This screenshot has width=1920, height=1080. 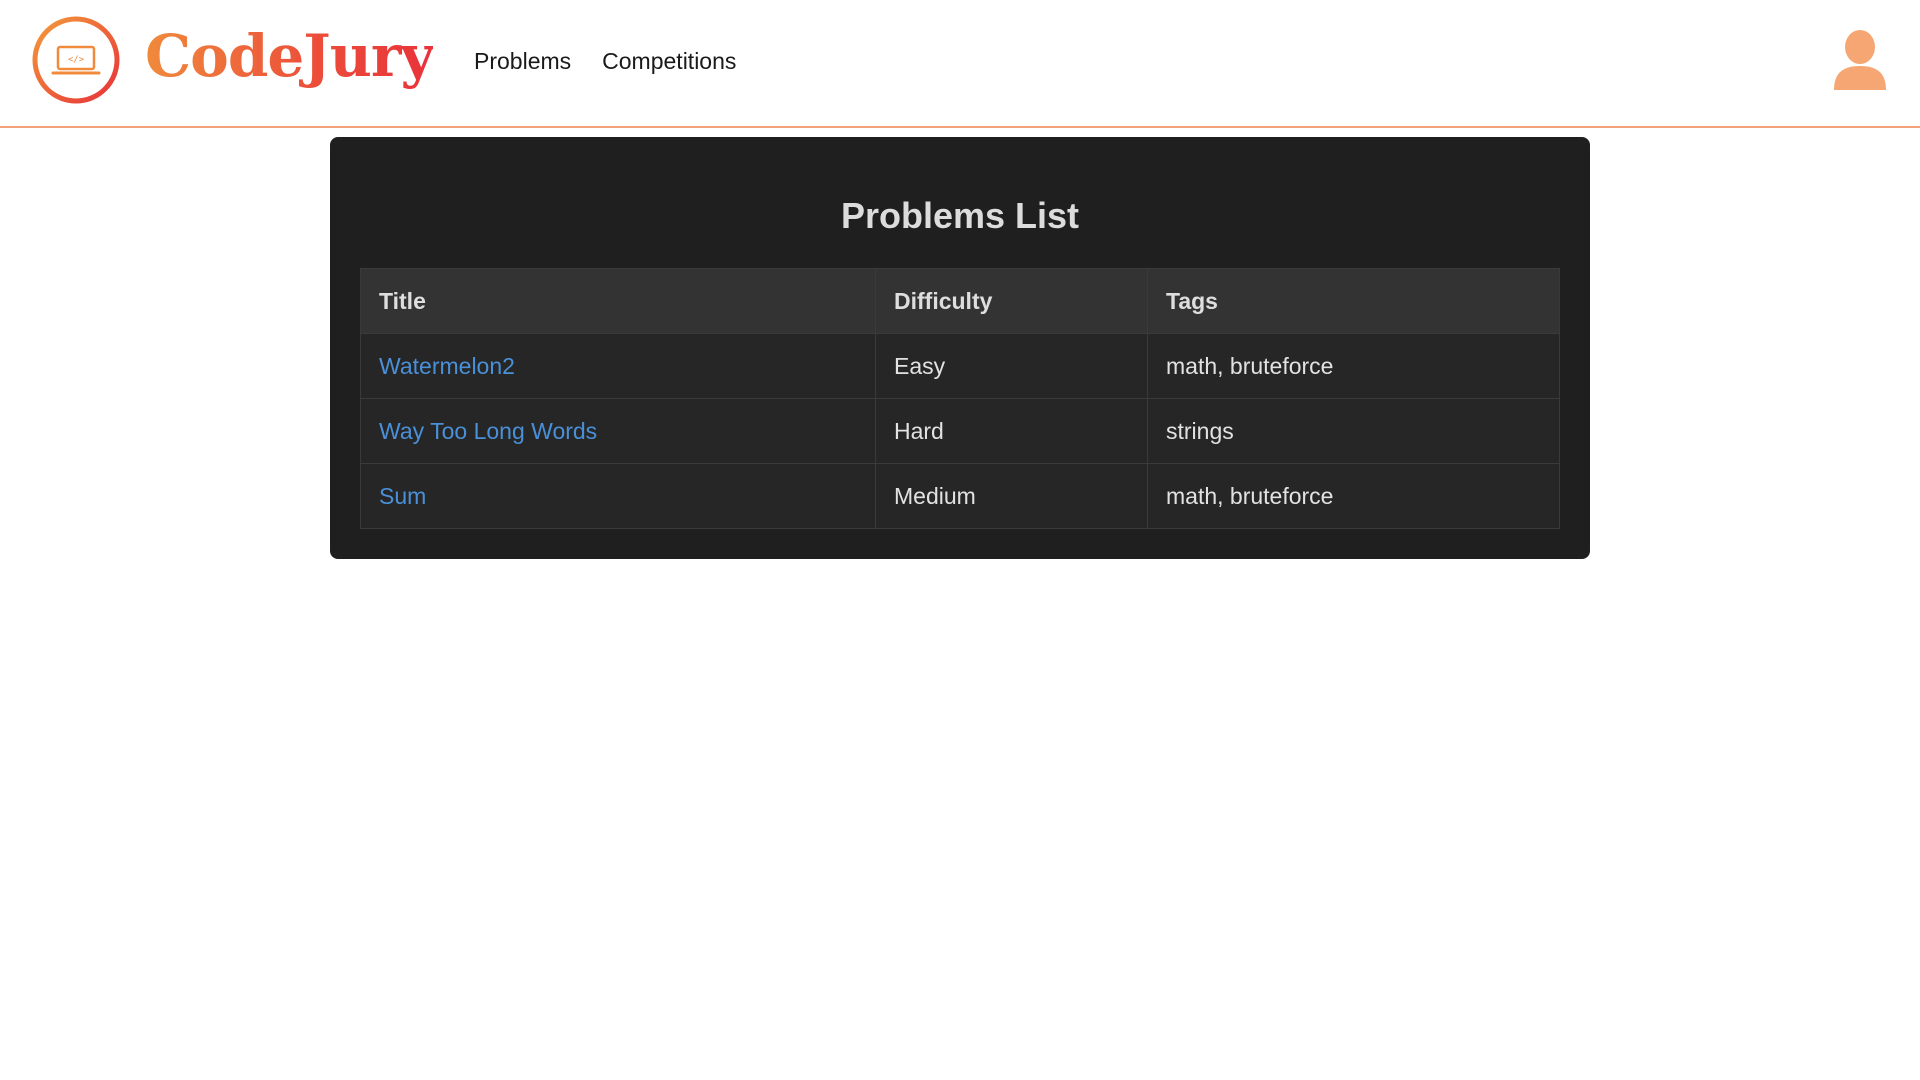 What do you see at coordinates (618, 301) in the screenshot?
I see `column-header-title: Title` at bounding box center [618, 301].